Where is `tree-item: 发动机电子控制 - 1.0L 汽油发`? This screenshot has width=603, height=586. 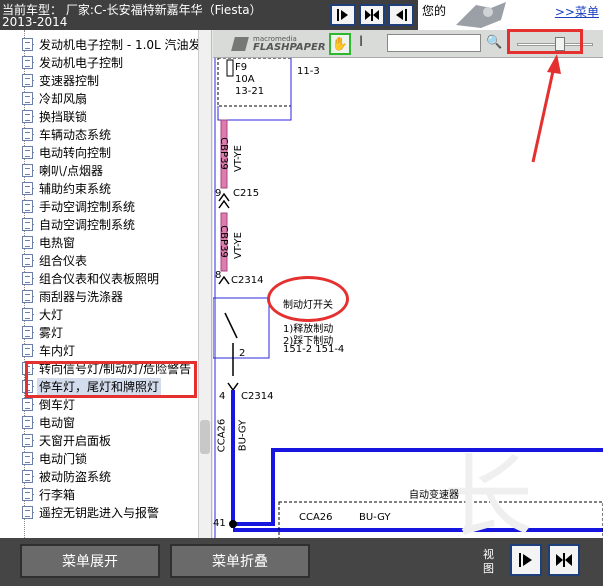
tree-item: 发动机电子控制 - 1.0L 汽油发 is located at coordinates (100, 44).